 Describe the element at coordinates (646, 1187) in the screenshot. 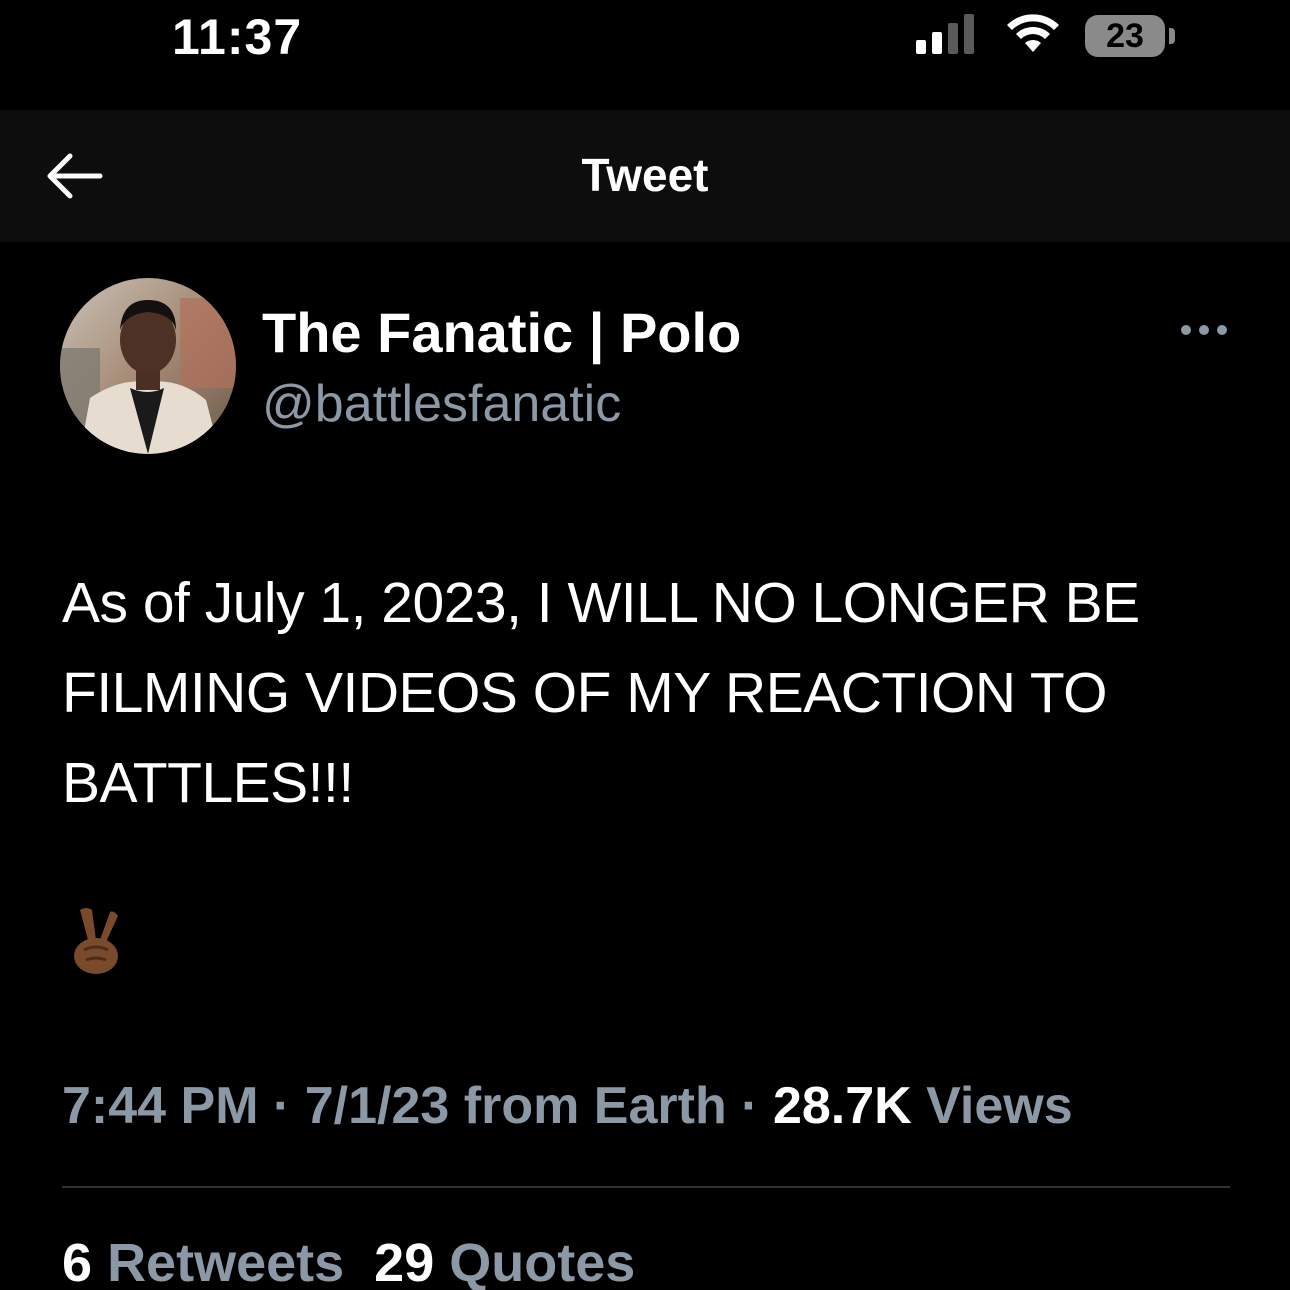

I see `divider` at that location.